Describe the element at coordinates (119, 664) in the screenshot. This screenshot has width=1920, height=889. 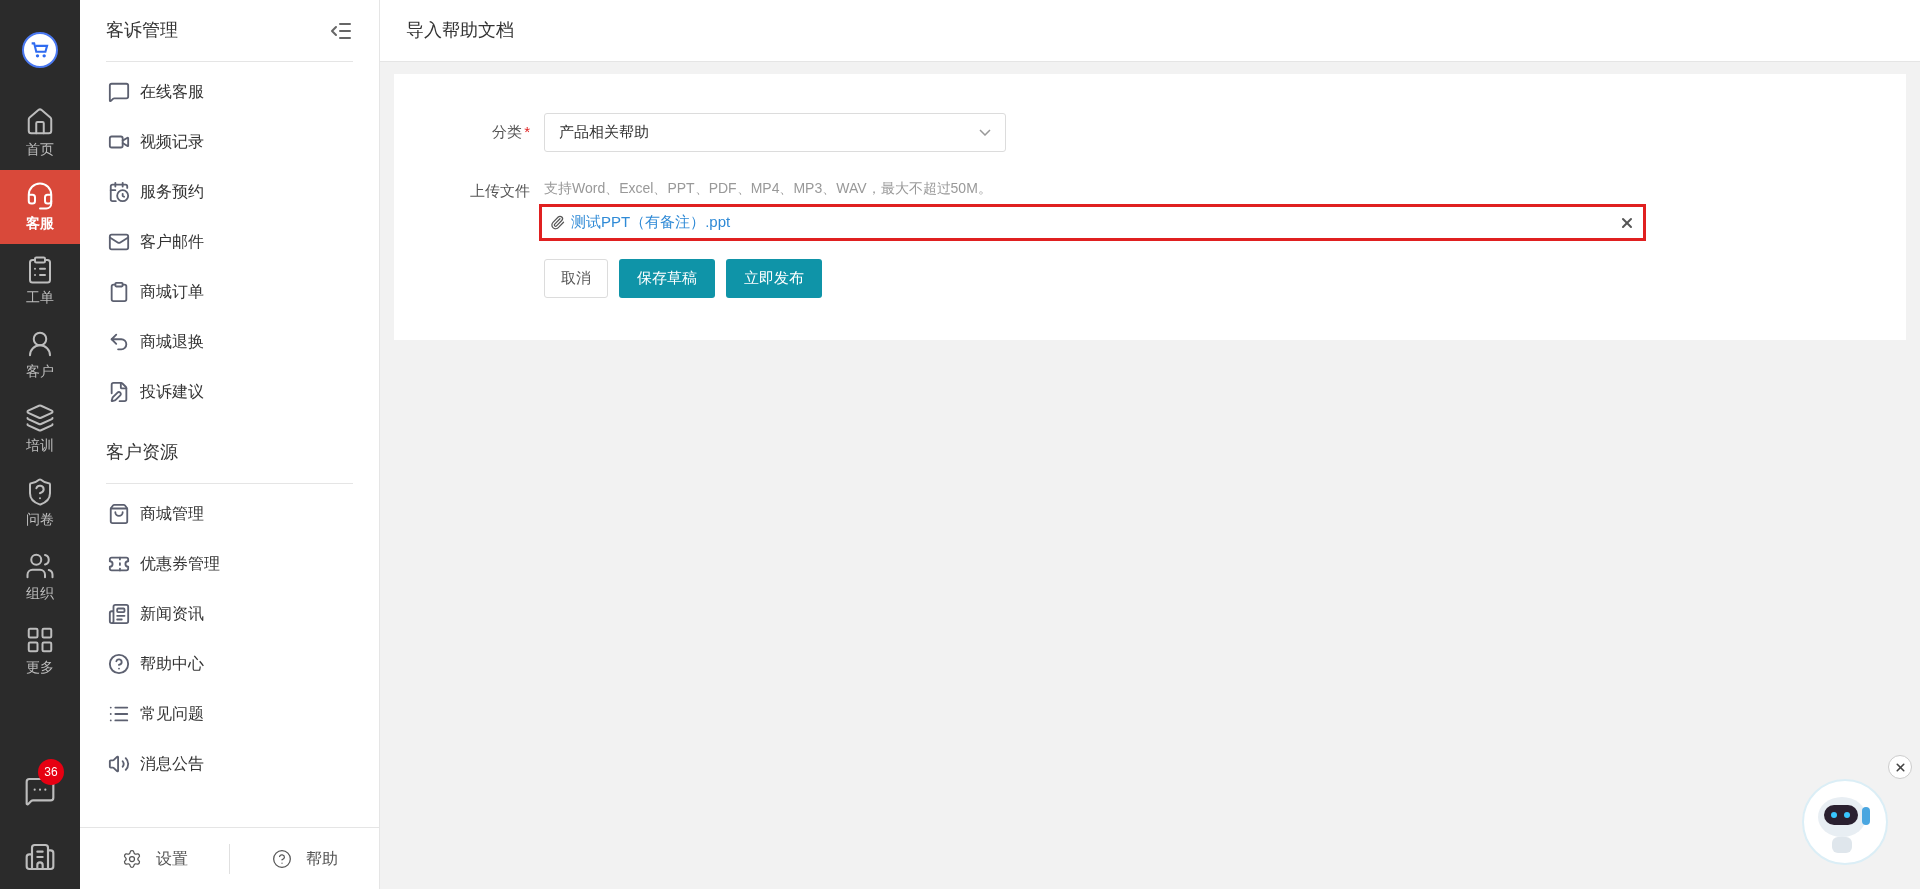
I see `question-icon` at that location.